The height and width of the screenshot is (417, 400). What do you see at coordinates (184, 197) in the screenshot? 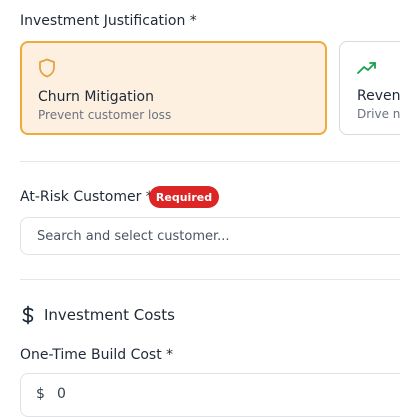
I see `required-badge: Required` at bounding box center [184, 197].